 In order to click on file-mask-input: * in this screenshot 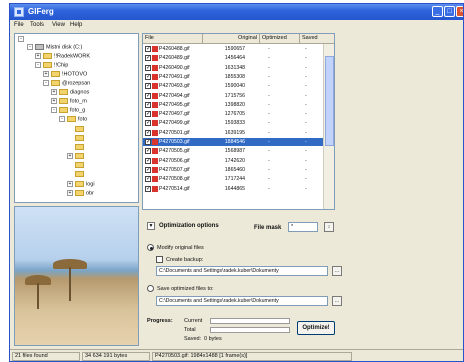, I will do `click(303, 227)`.